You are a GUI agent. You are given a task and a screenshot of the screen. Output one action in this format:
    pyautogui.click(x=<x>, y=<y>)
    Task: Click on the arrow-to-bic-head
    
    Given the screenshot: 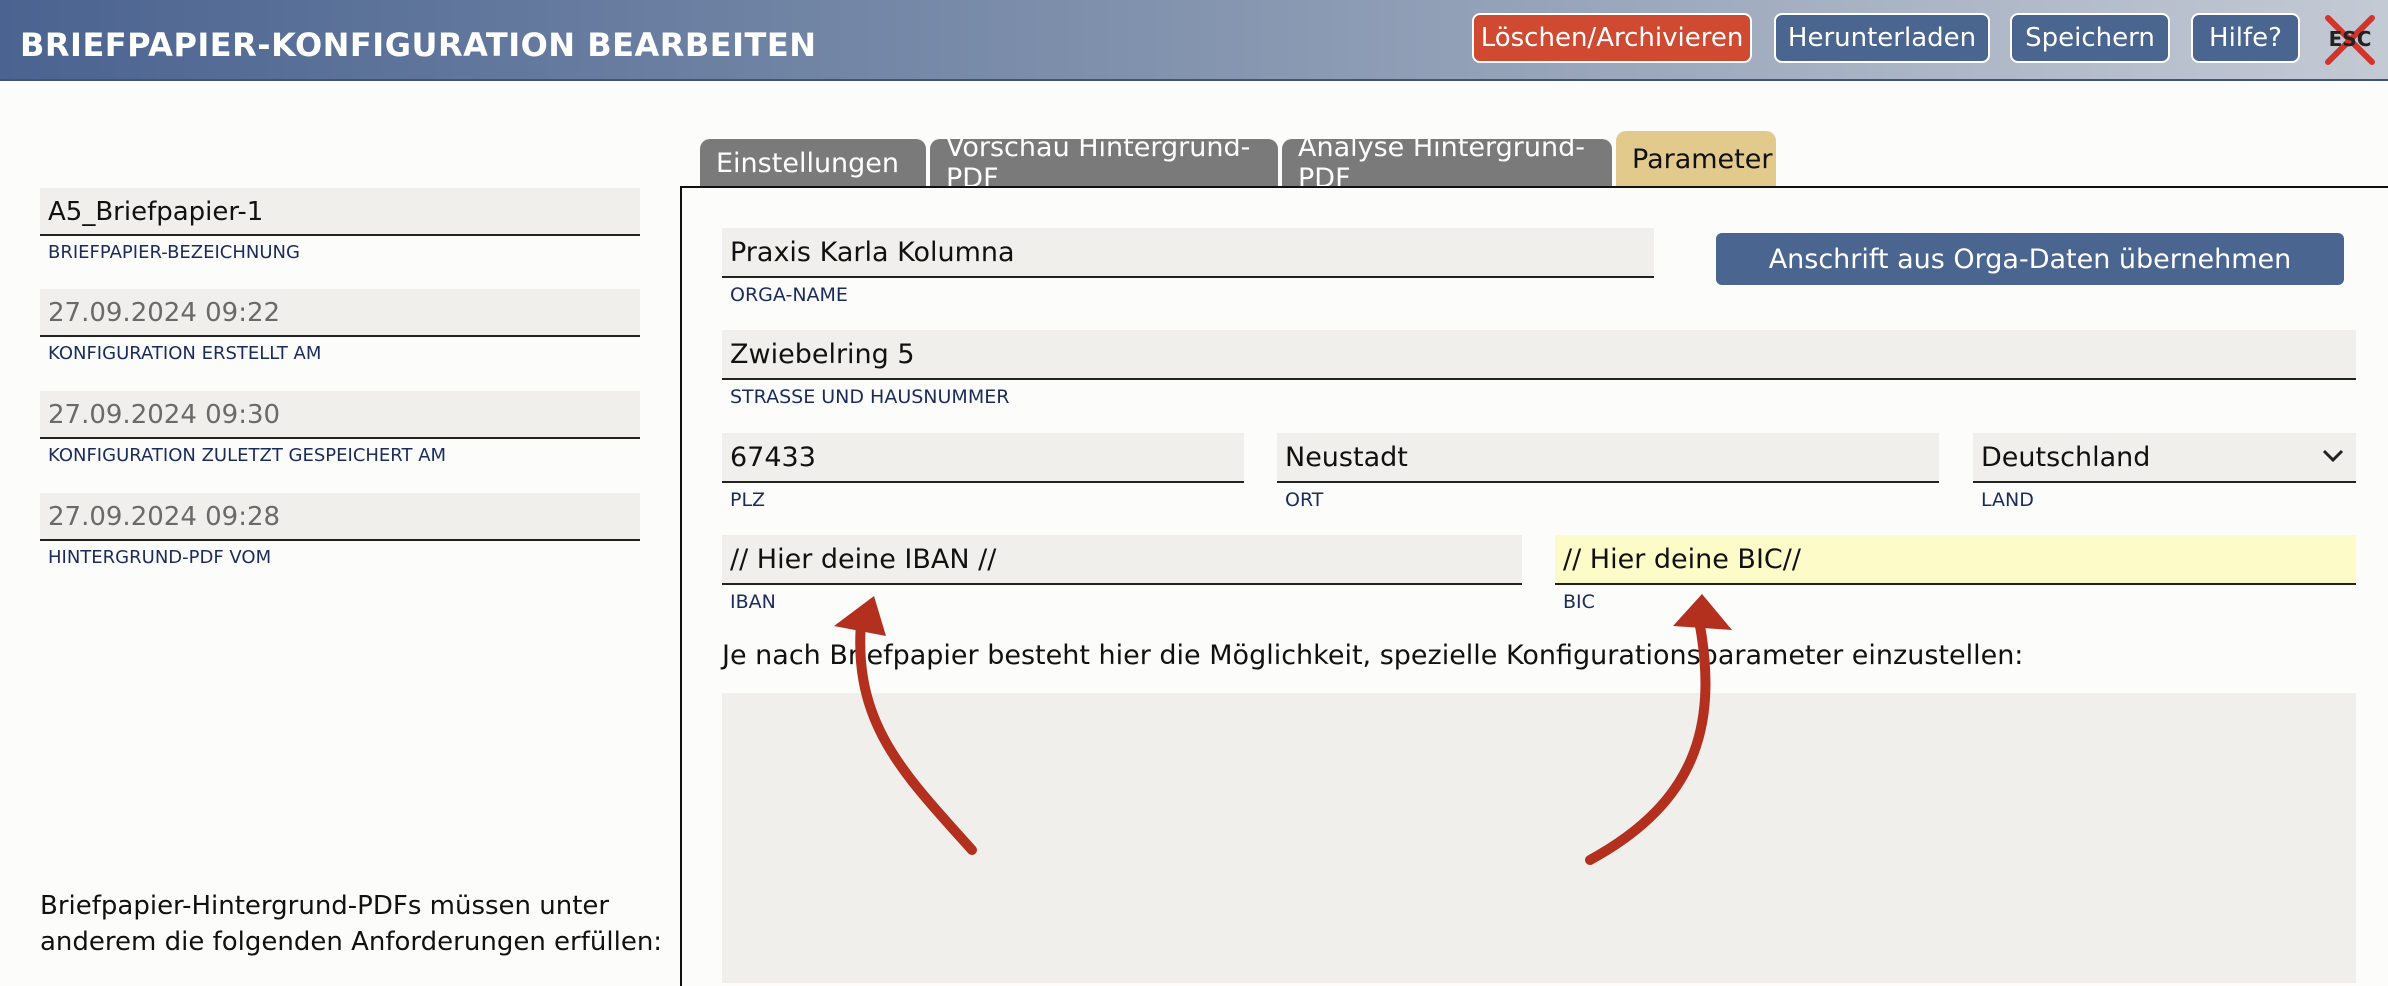 What is the action you would take?
    pyautogui.click(x=1702, y=612)
    